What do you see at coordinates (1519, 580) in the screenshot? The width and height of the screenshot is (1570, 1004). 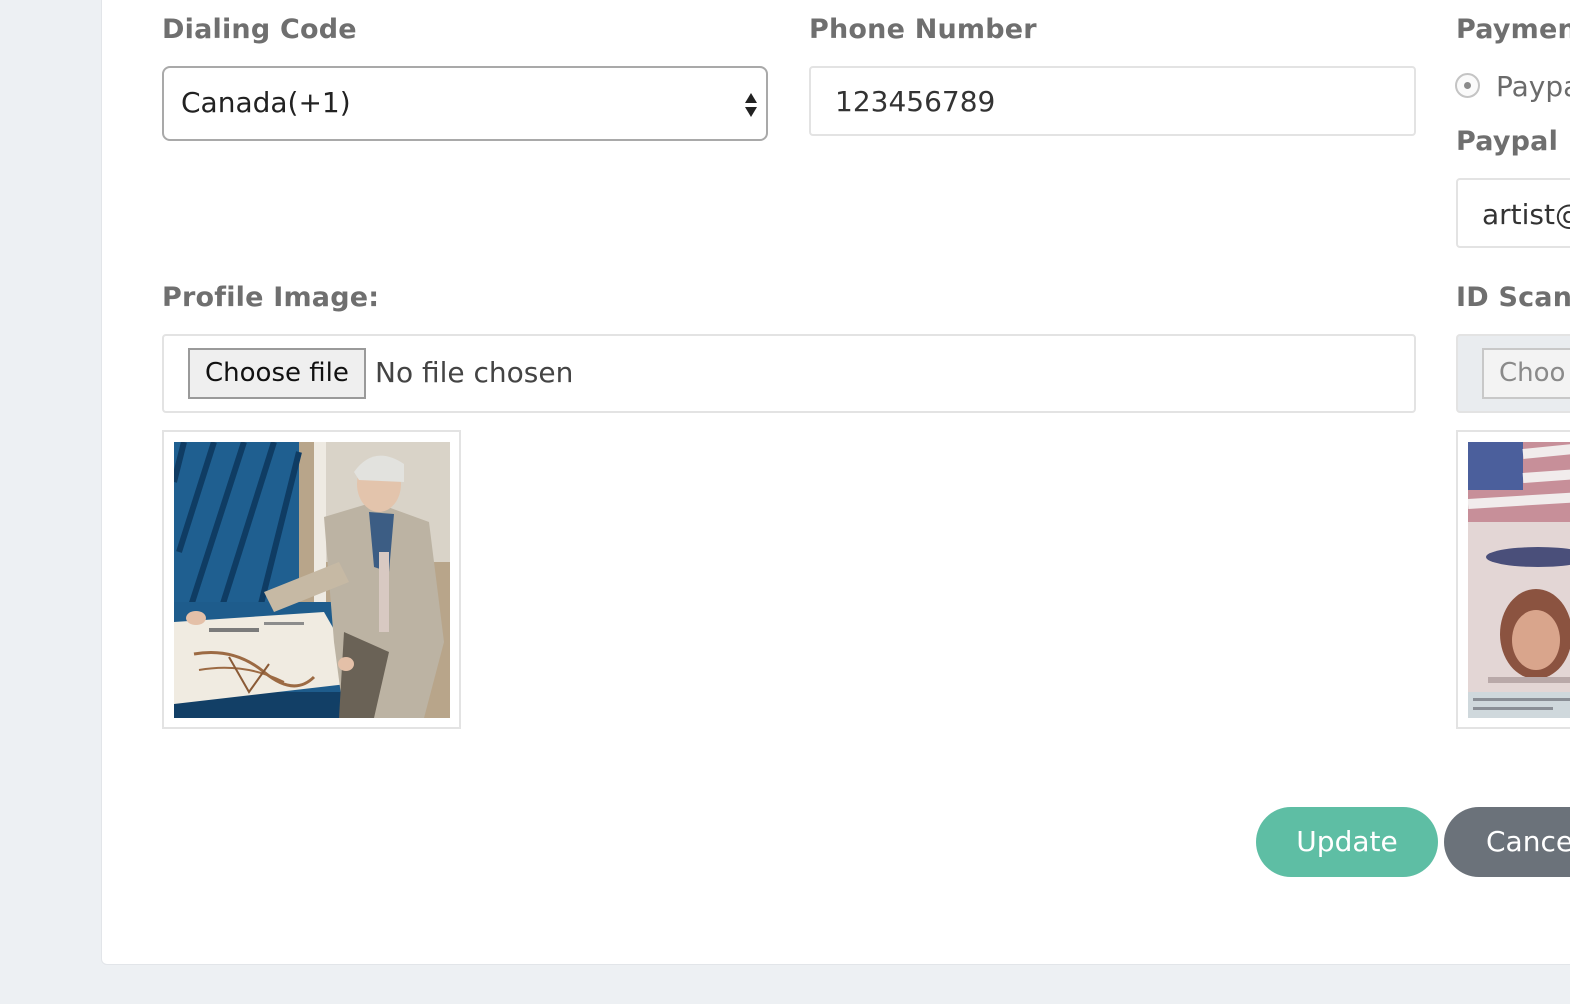 I see `id-card-photo` at bounding box center [1519, 580].